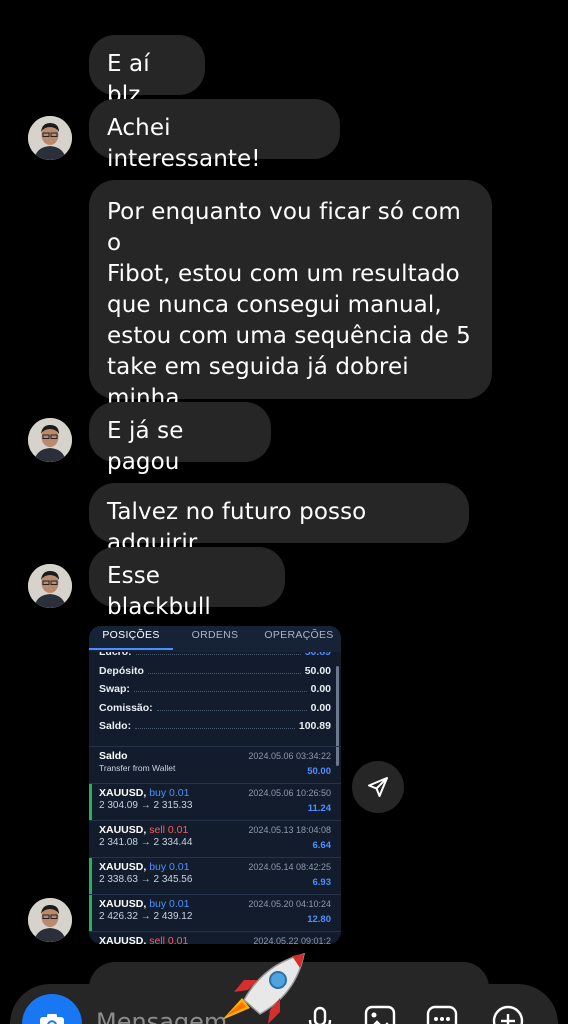 The height and width of the screenshot is (1024, 568). What do you see at coordinates (146, 879) in the screenshot?
I see `trade-prices: 2 338.63 → 2 345.56` at bounding box center [146, 879].